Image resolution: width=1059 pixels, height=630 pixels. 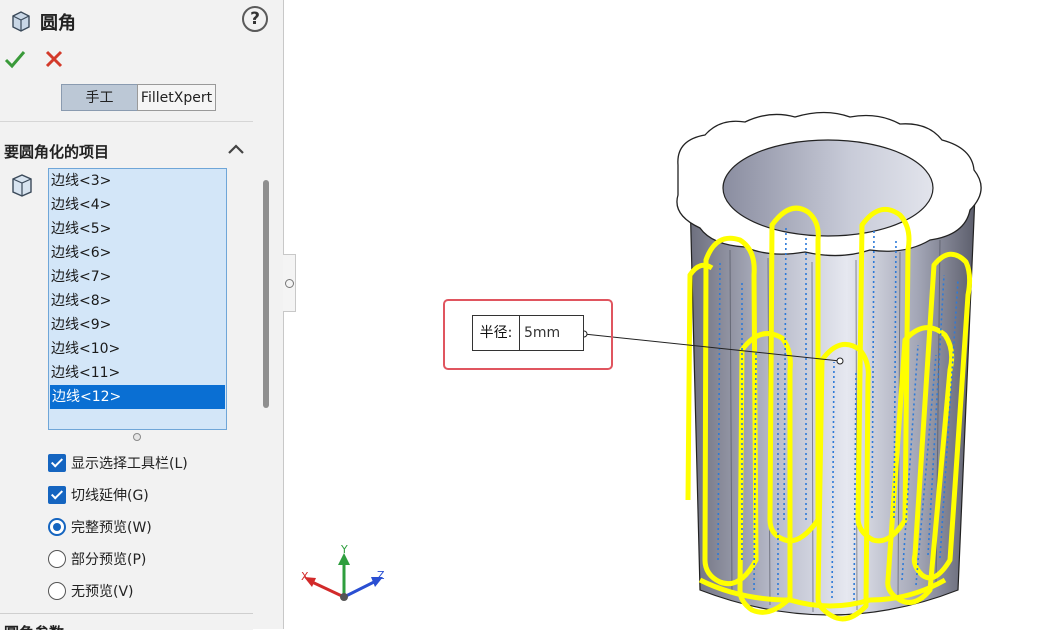 What do you see at coordinates (126, 621) in the screenshot?
I see `fillet-parameters-section: 圆角参数` at bounding box center [126, 621].